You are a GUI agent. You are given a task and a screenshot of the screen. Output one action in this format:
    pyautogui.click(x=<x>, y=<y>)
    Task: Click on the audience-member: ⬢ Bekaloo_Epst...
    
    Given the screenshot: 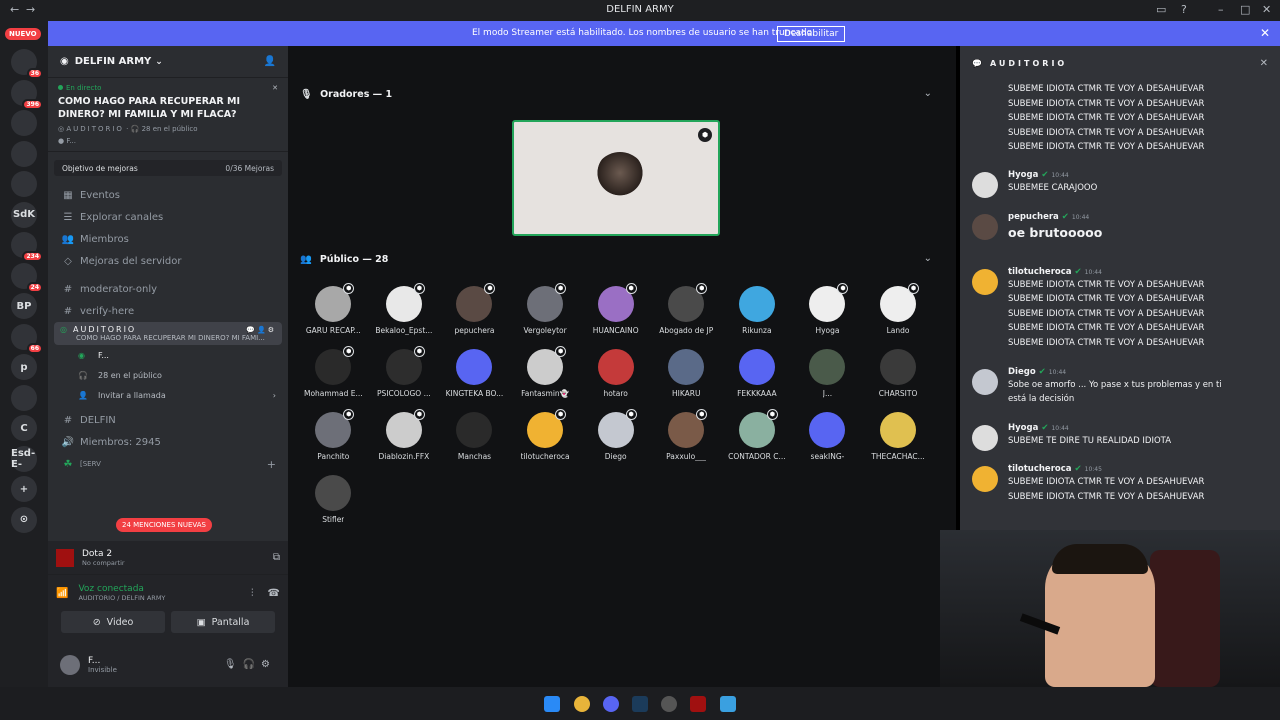 What is the action you would take?
    pyautogui.click(x=404, y=309)
    